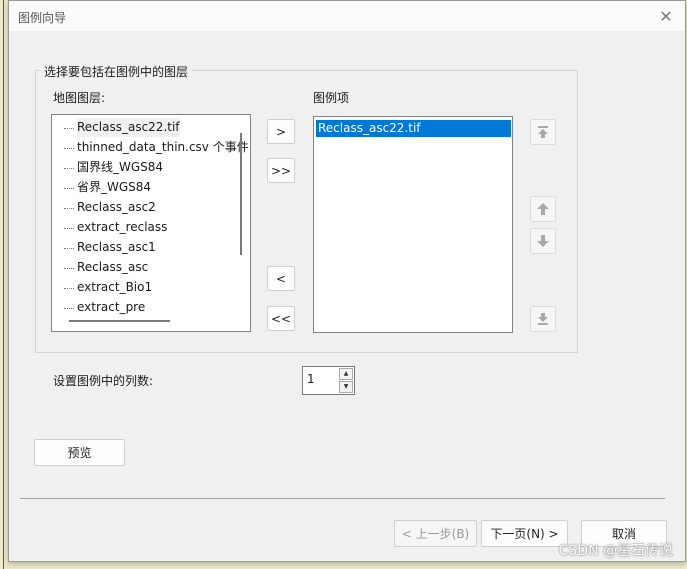  Describe the element at coordinates (122, 227) in the screenshot. I see `list-item: extract_reclass` at that location.